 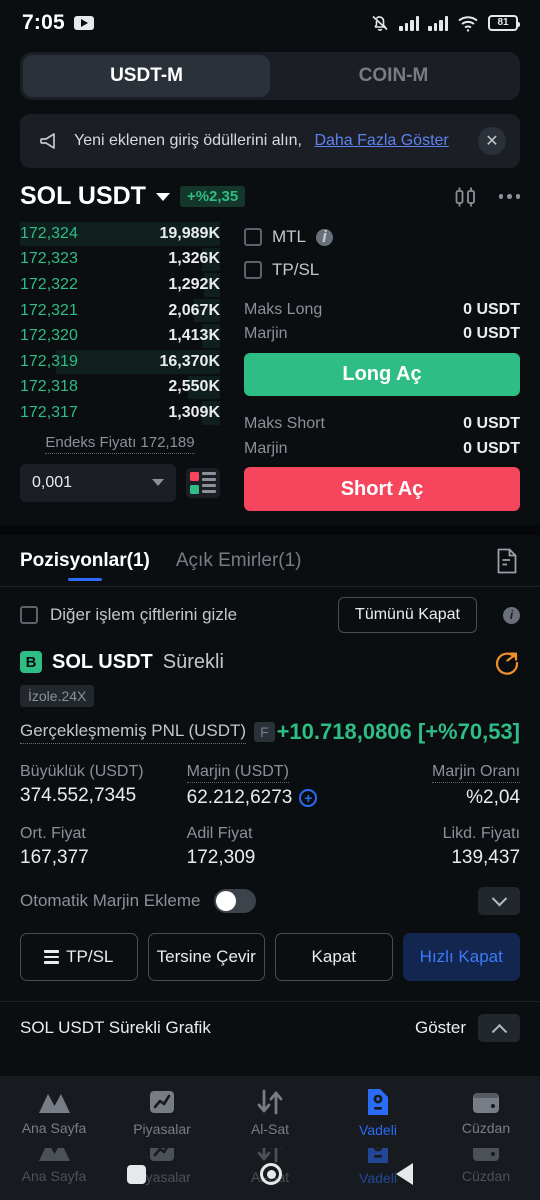 What do you see at coordinates (120, 260) in the screenshot?
I see `order-book-row: 172,323 1,326K` at bounding box center [120, 260].